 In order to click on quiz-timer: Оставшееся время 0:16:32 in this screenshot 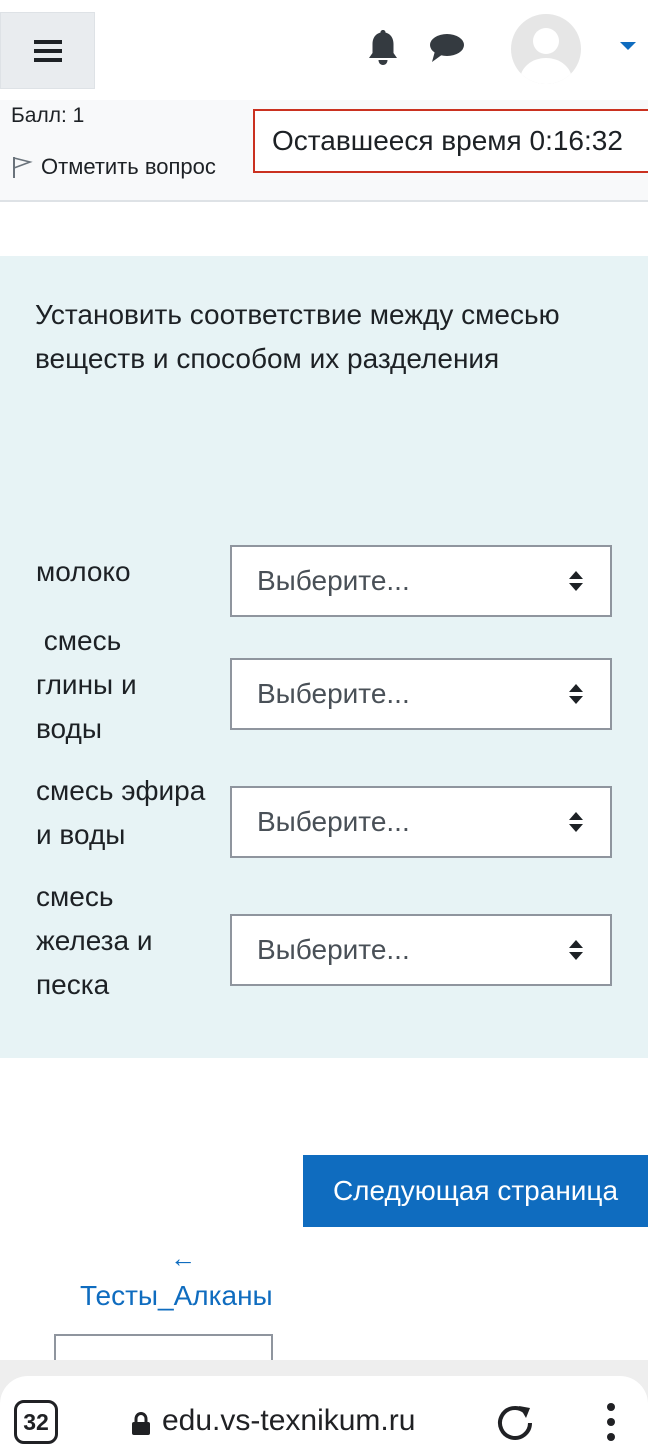, I will do `click(450, 141)`.